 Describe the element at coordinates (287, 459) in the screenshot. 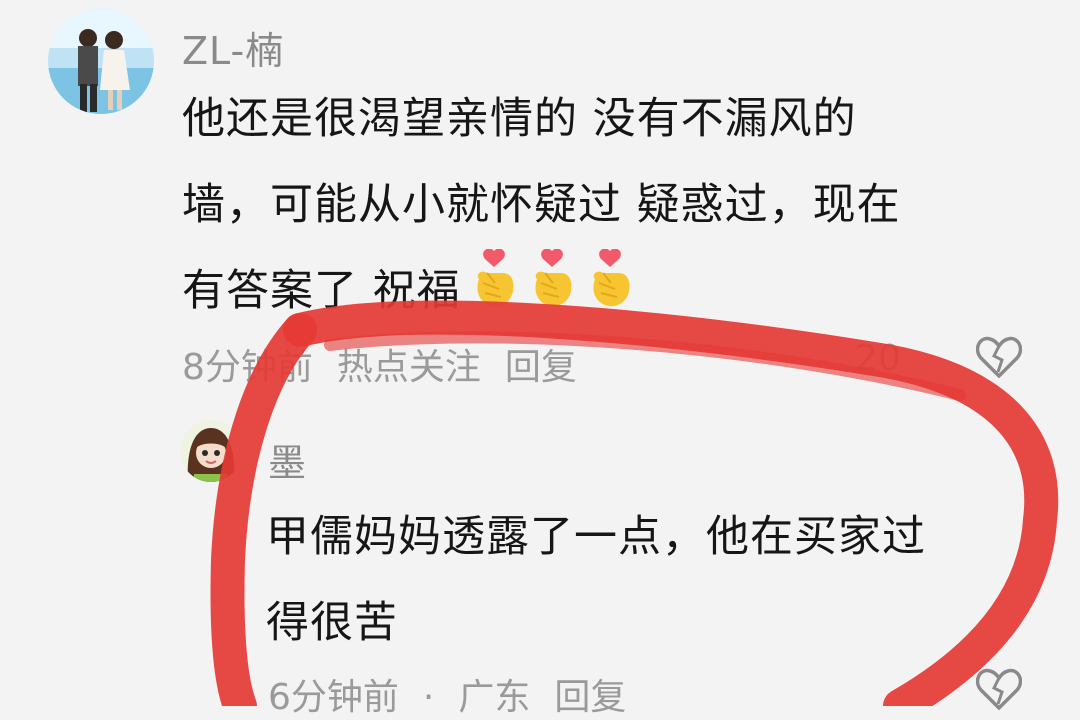

I see `comment-username: 墨` at that location.